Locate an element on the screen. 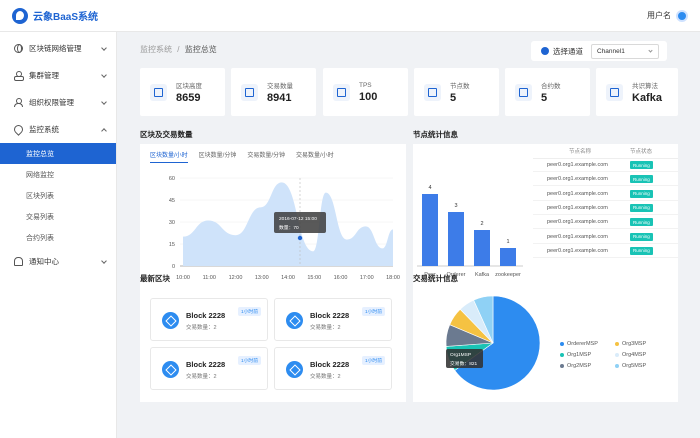  legend-label: Org1MSP is located at coordinates (579, 355).